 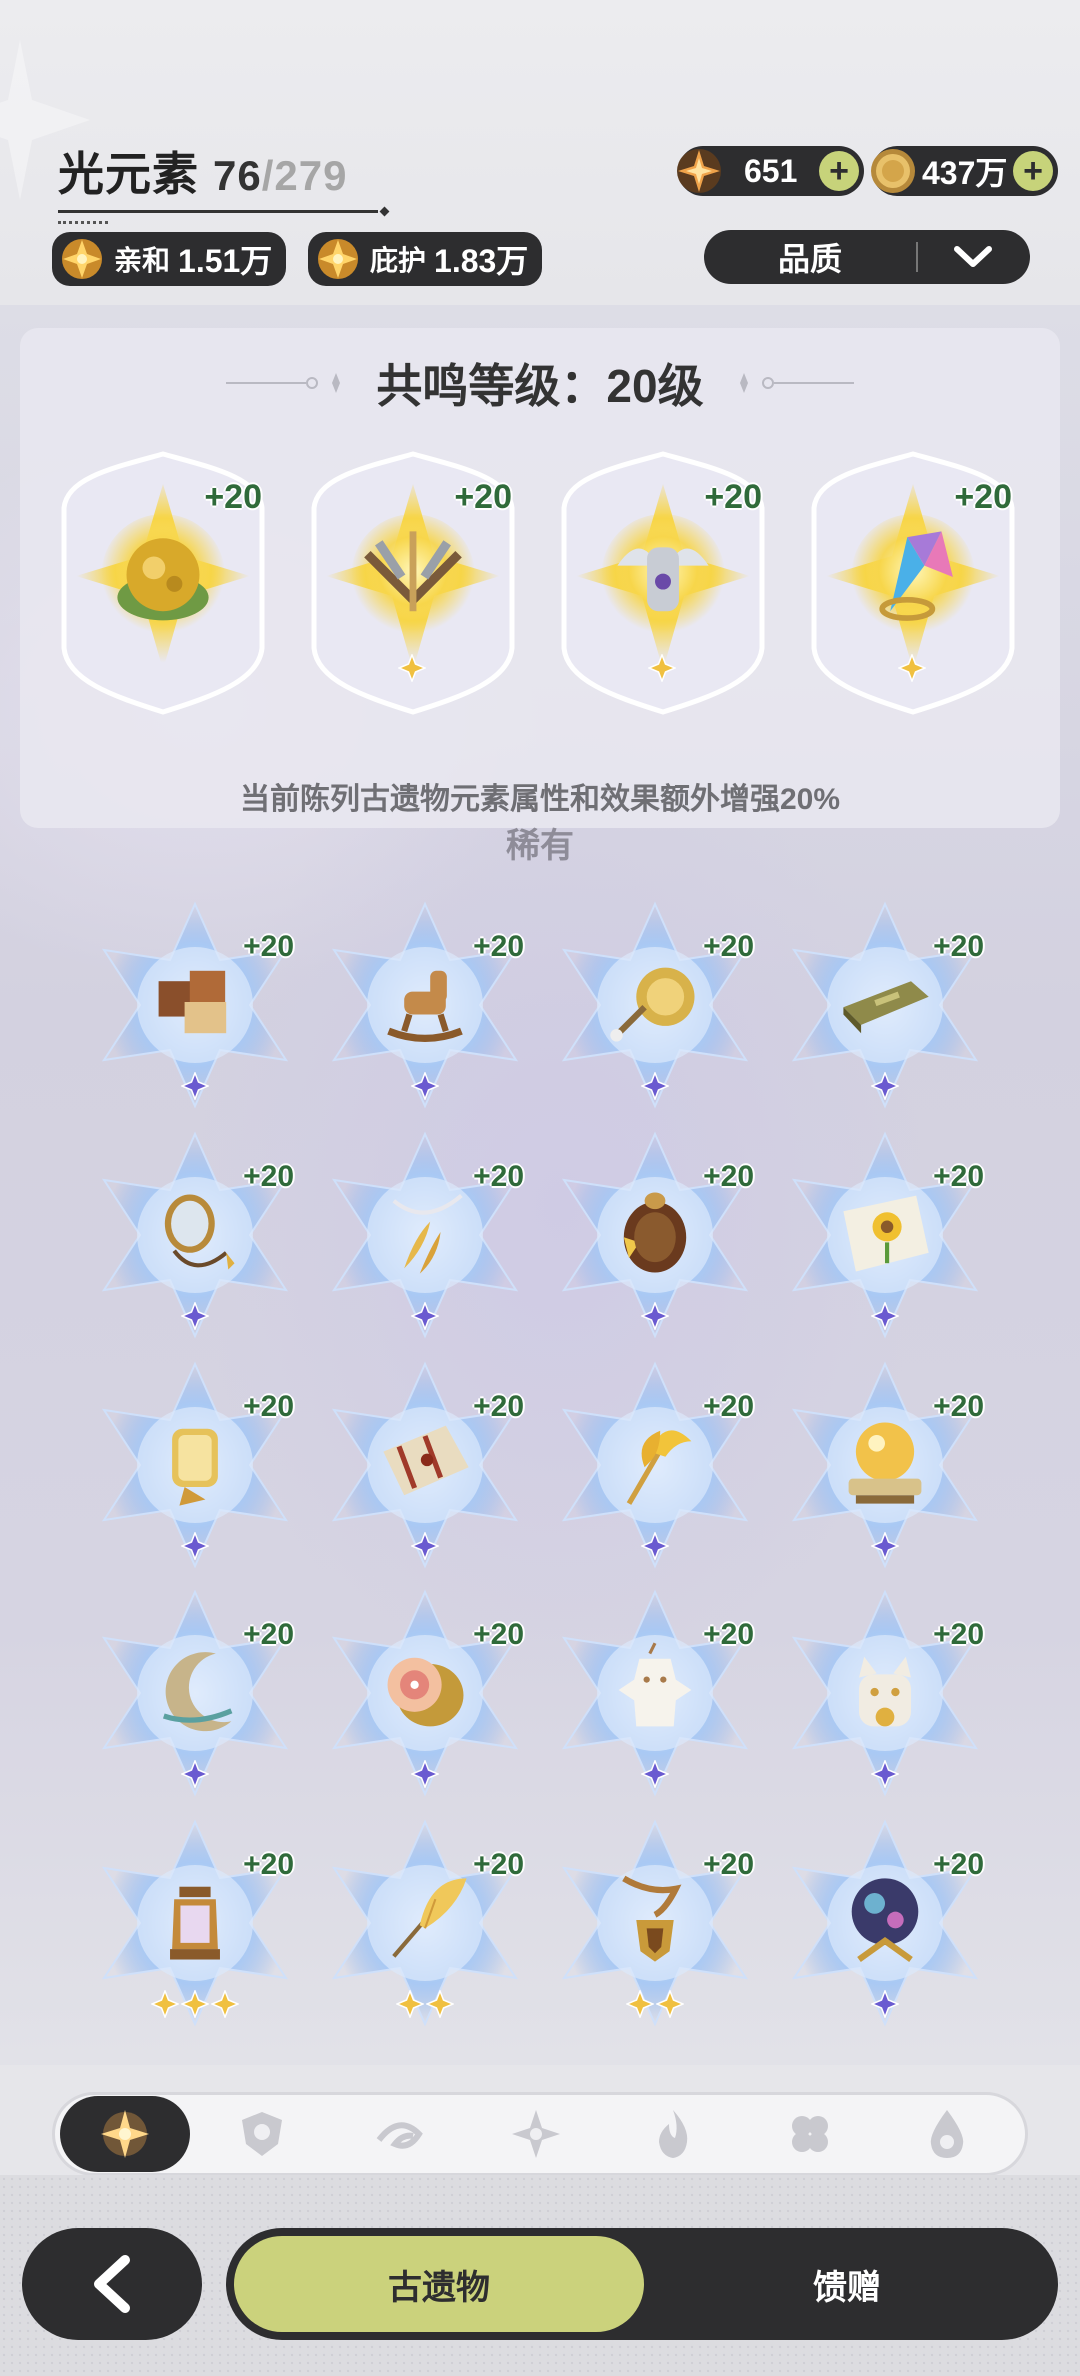 What do you see at coordinates (413, 577) in the screenshot?
I see `winged-crossbow-icon` at bounding box center [413, 577].